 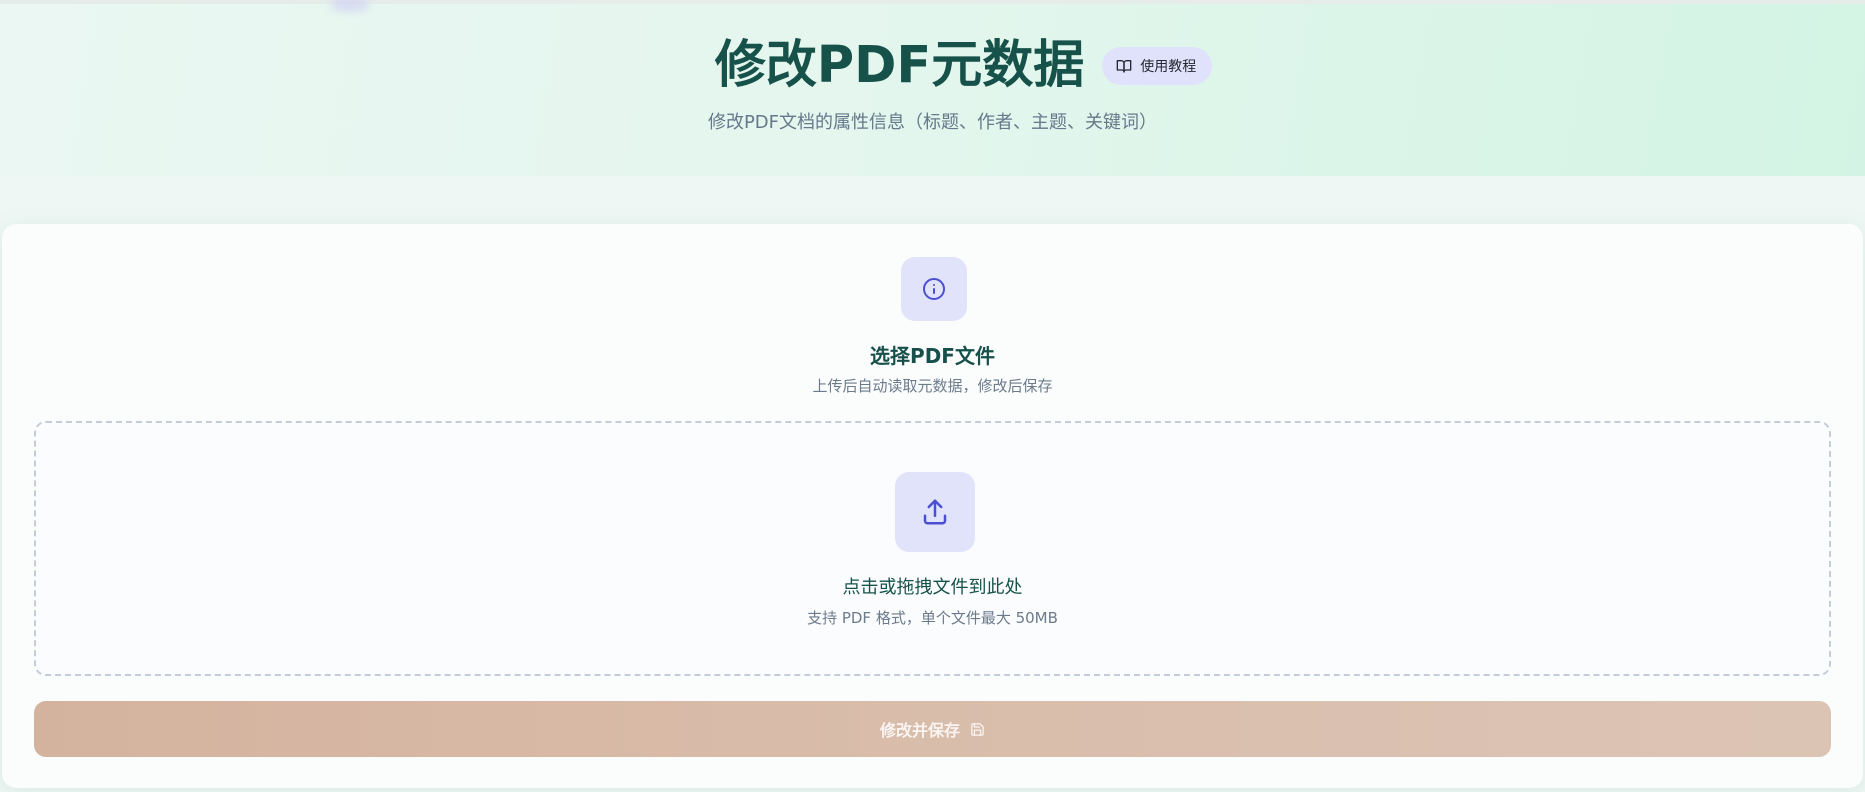 I want to click on dropzone-hint-text: 支持 PDF 格式，单个文件最大 50MB, so click(x=932, y=618).